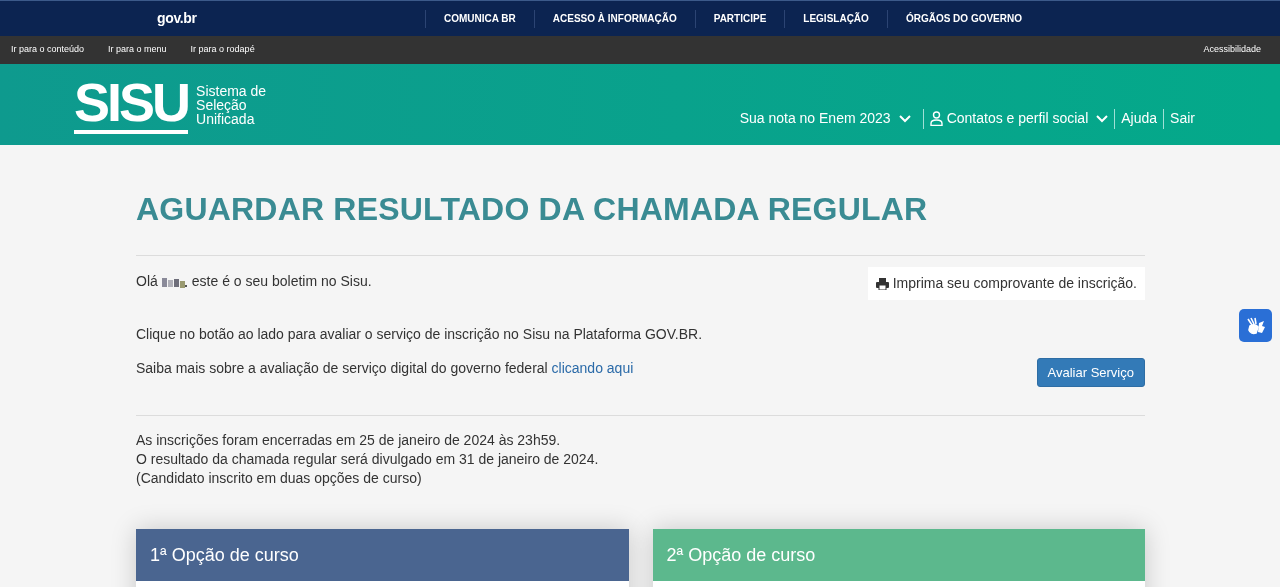 This screenshot has height=587, width=1280. I want to click on gov-nav-link: COMUNICA BR, so click(479, 18).